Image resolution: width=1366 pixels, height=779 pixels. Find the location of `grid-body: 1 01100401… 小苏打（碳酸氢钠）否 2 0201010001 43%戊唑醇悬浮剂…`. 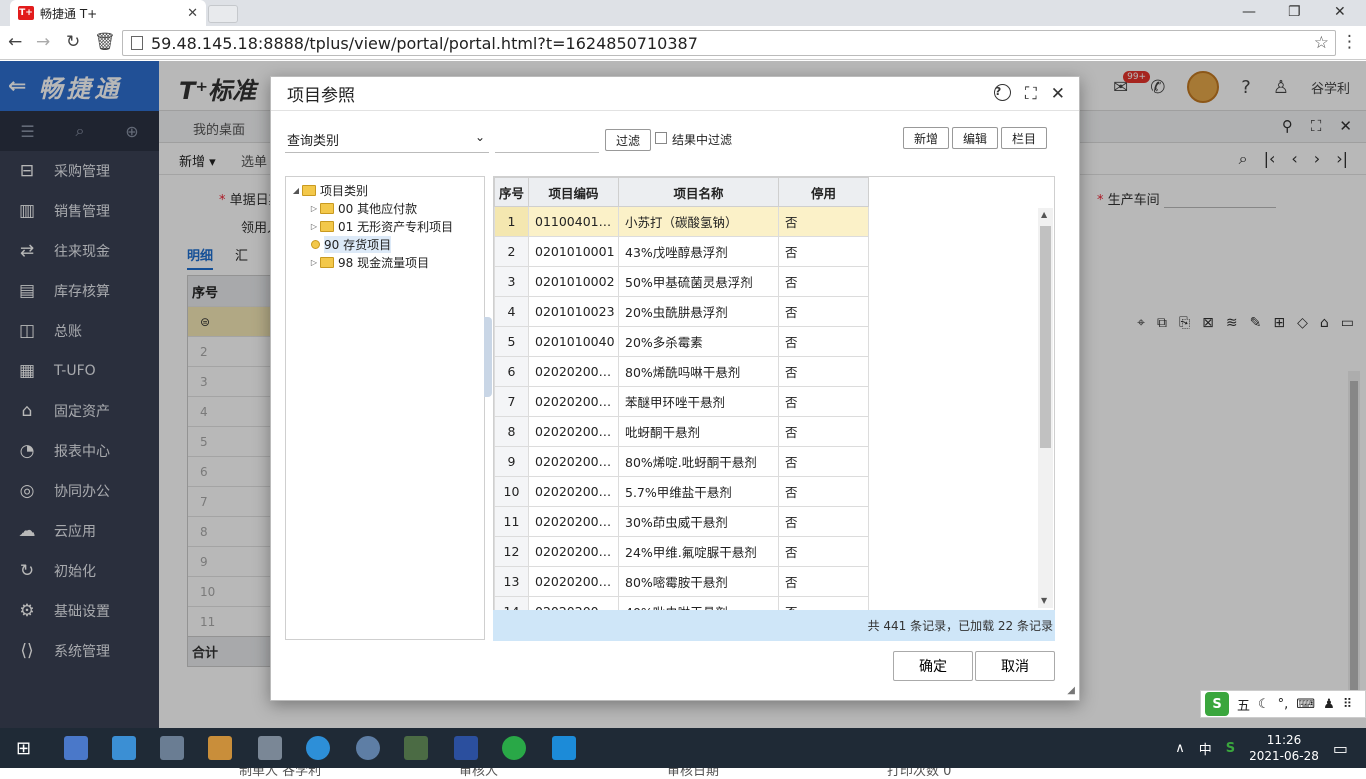

grid-body: 1 01100401… 小苏打（碳酸氢钠）否 2 0201010001 43%戊唑醇悬浮剂… is located at coordinates (681, 416).